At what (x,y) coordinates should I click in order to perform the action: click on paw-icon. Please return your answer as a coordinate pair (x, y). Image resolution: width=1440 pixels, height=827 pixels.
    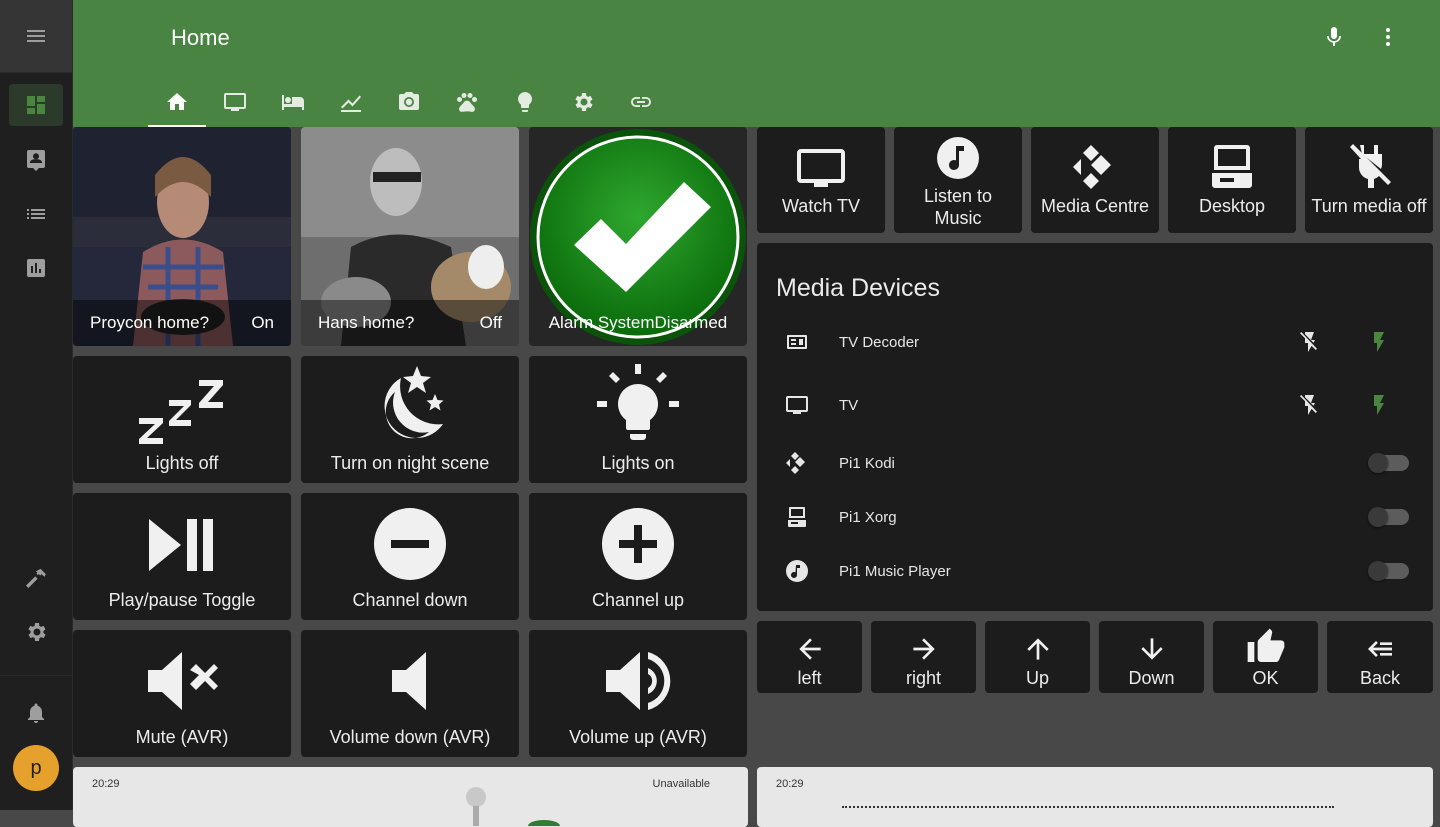
    Looking at the image, I should click on (467, 102).